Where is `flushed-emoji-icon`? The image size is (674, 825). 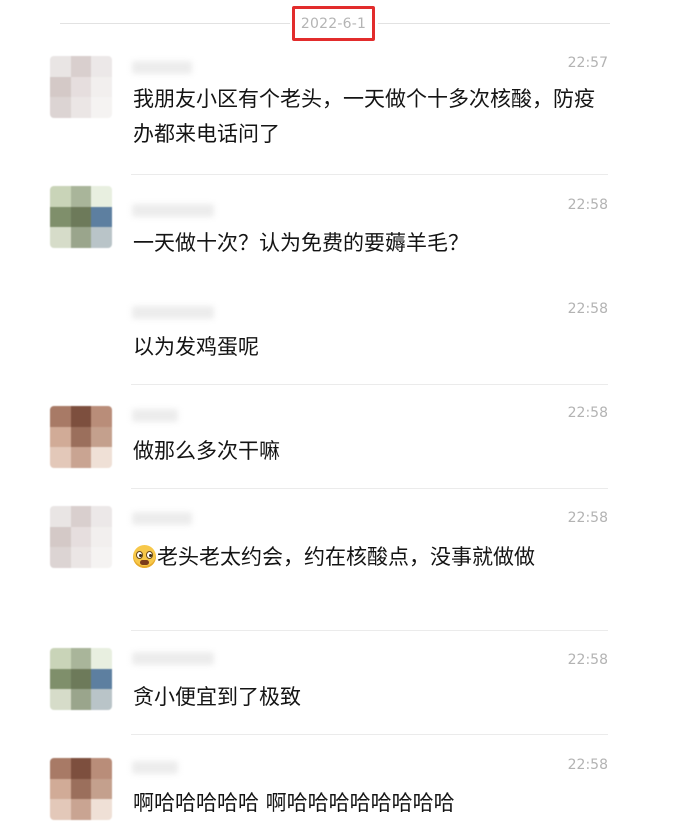
flushed-emoji-icon is located at coordinates (144, 556).